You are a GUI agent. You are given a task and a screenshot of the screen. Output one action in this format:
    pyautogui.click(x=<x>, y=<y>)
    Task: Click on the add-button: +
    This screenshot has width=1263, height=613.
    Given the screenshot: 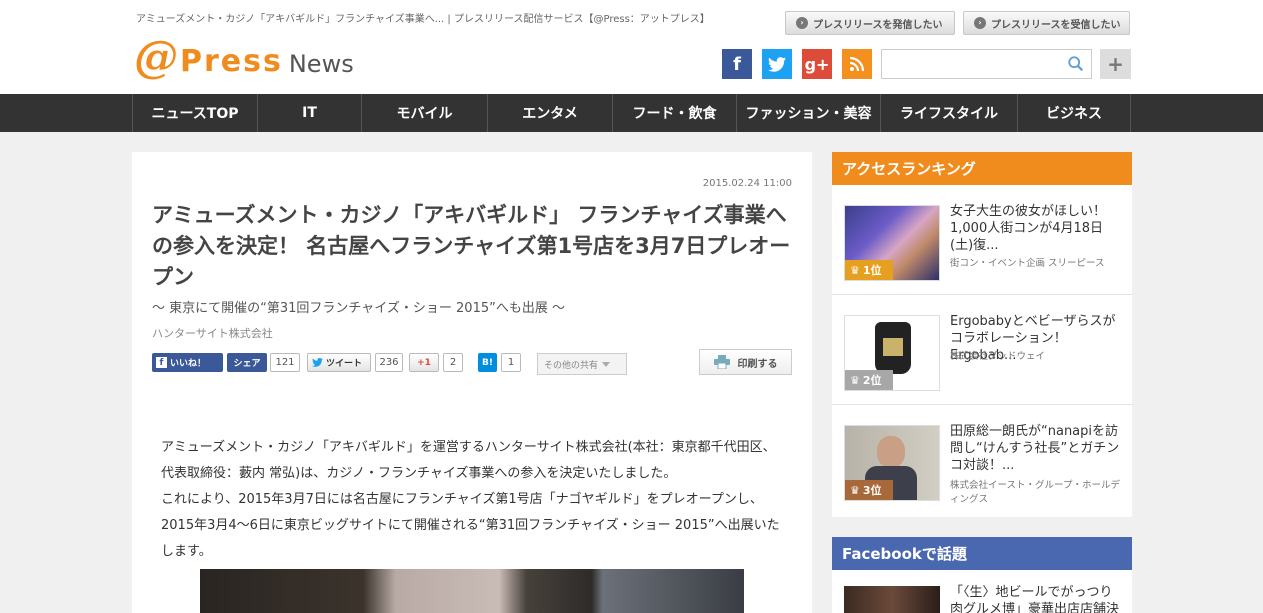 What is the action you would take?
    pyautogui.click(x=1115, y=64)
    